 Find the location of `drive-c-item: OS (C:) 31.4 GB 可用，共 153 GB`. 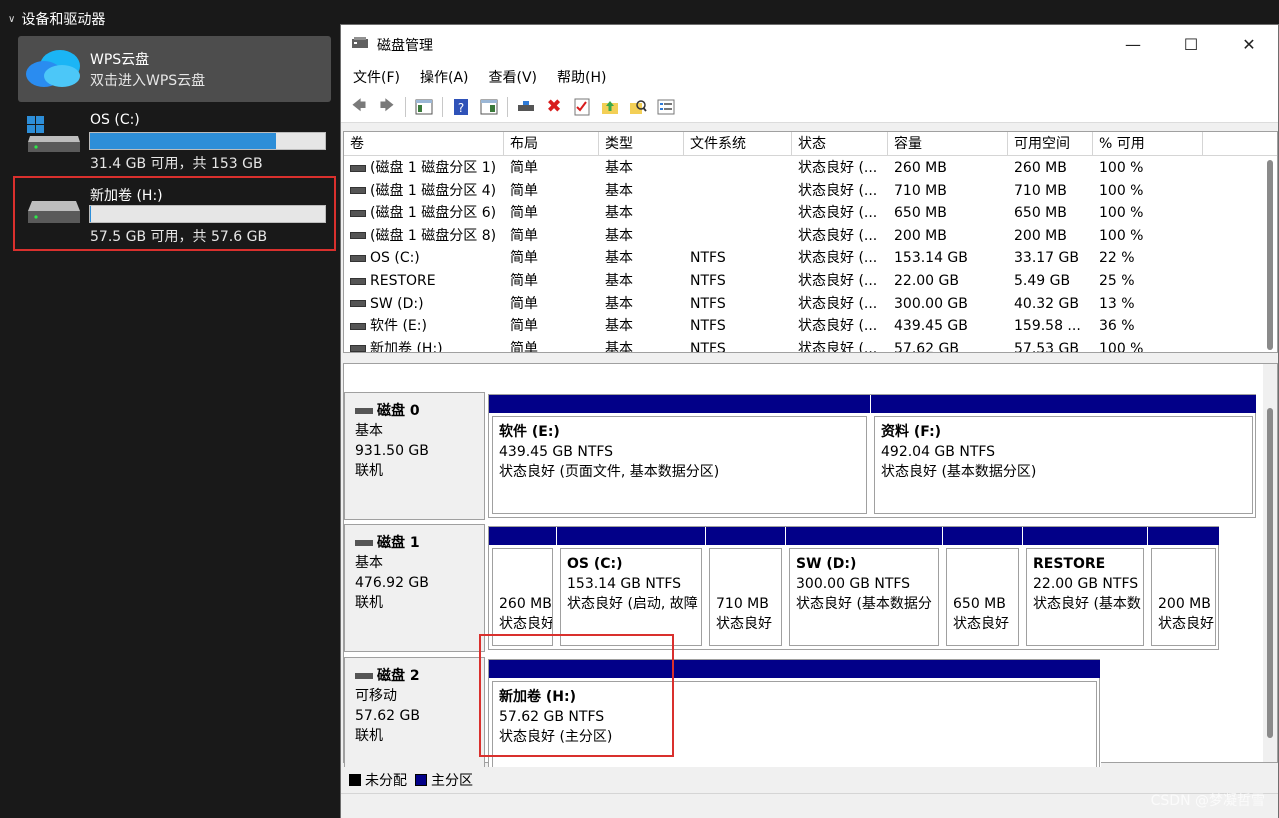

drive-c-item: OS (C:) 31.4 GB 可用，共 153 GB is located at coordinates (174, 141).